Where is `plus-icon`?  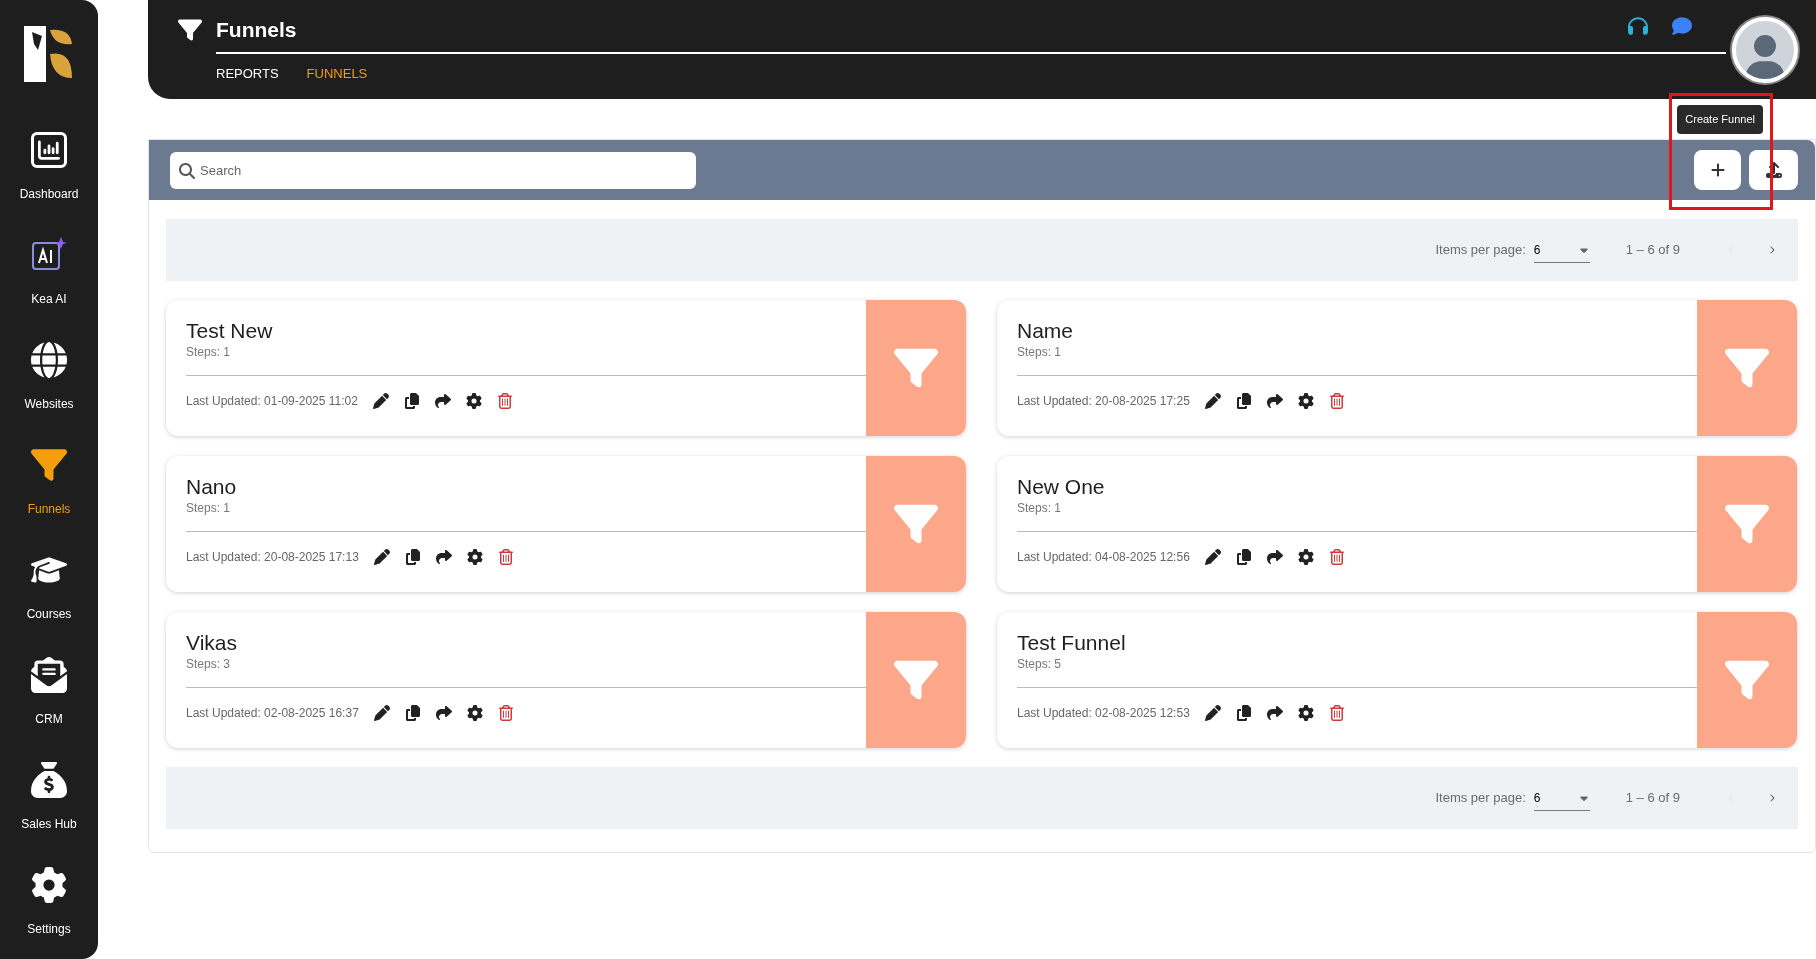 plus-icon is located at coordinates (1717, 170).